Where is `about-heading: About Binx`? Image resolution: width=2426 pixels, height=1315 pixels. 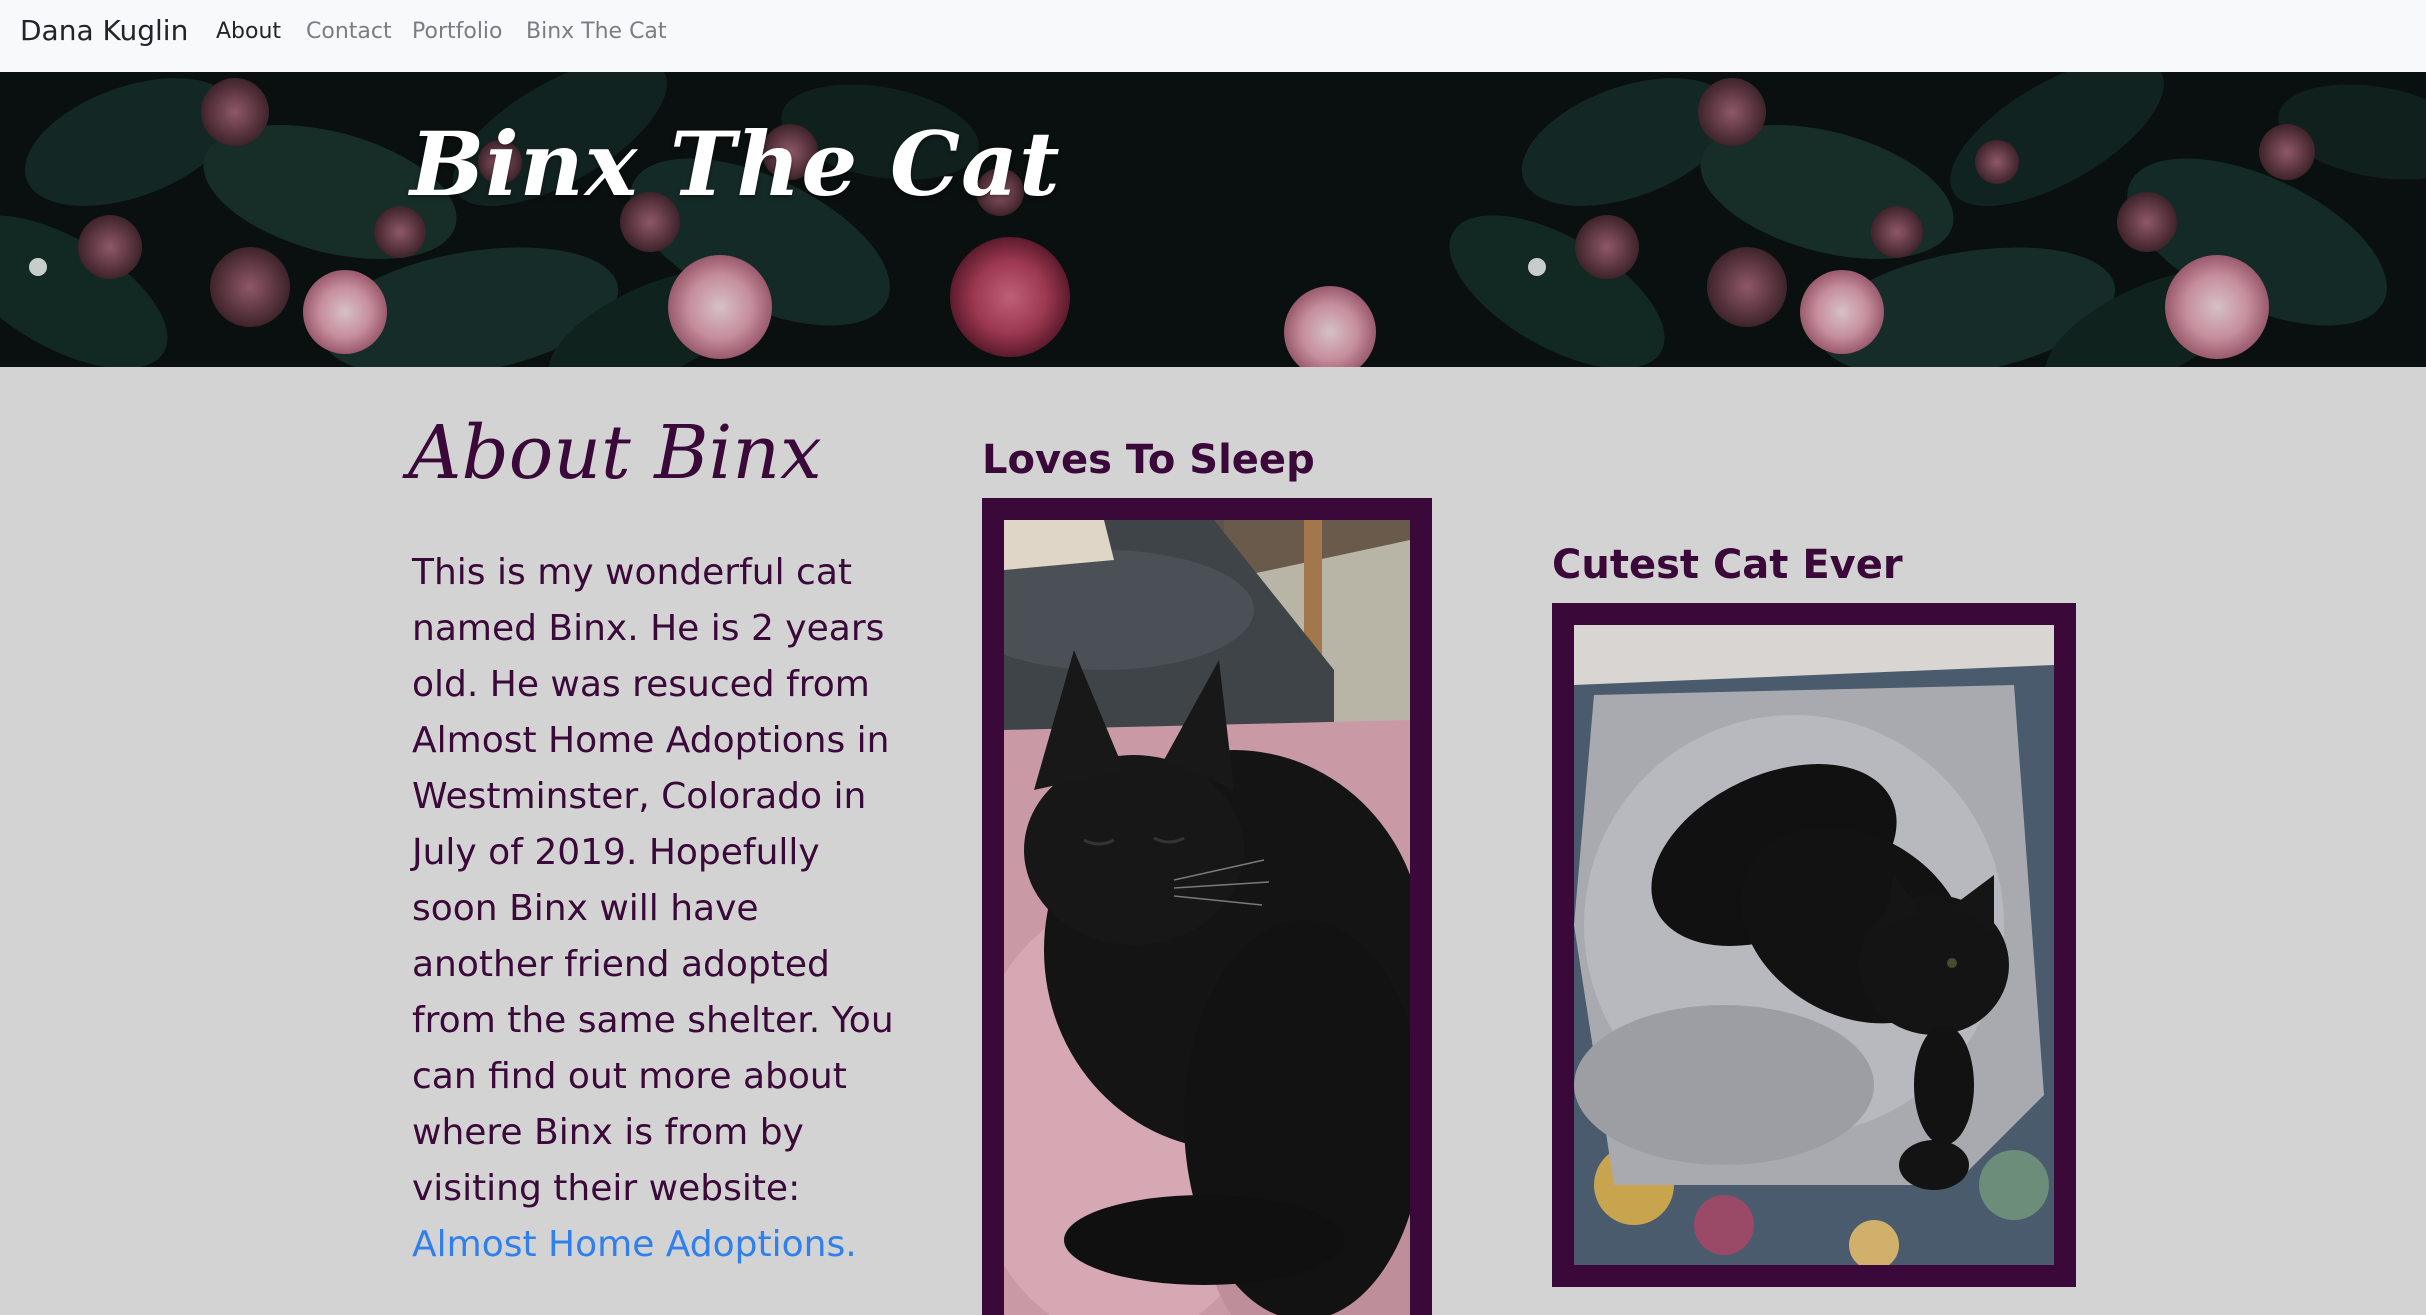
about-heading: About Binx is located at coordinates (615, 453).